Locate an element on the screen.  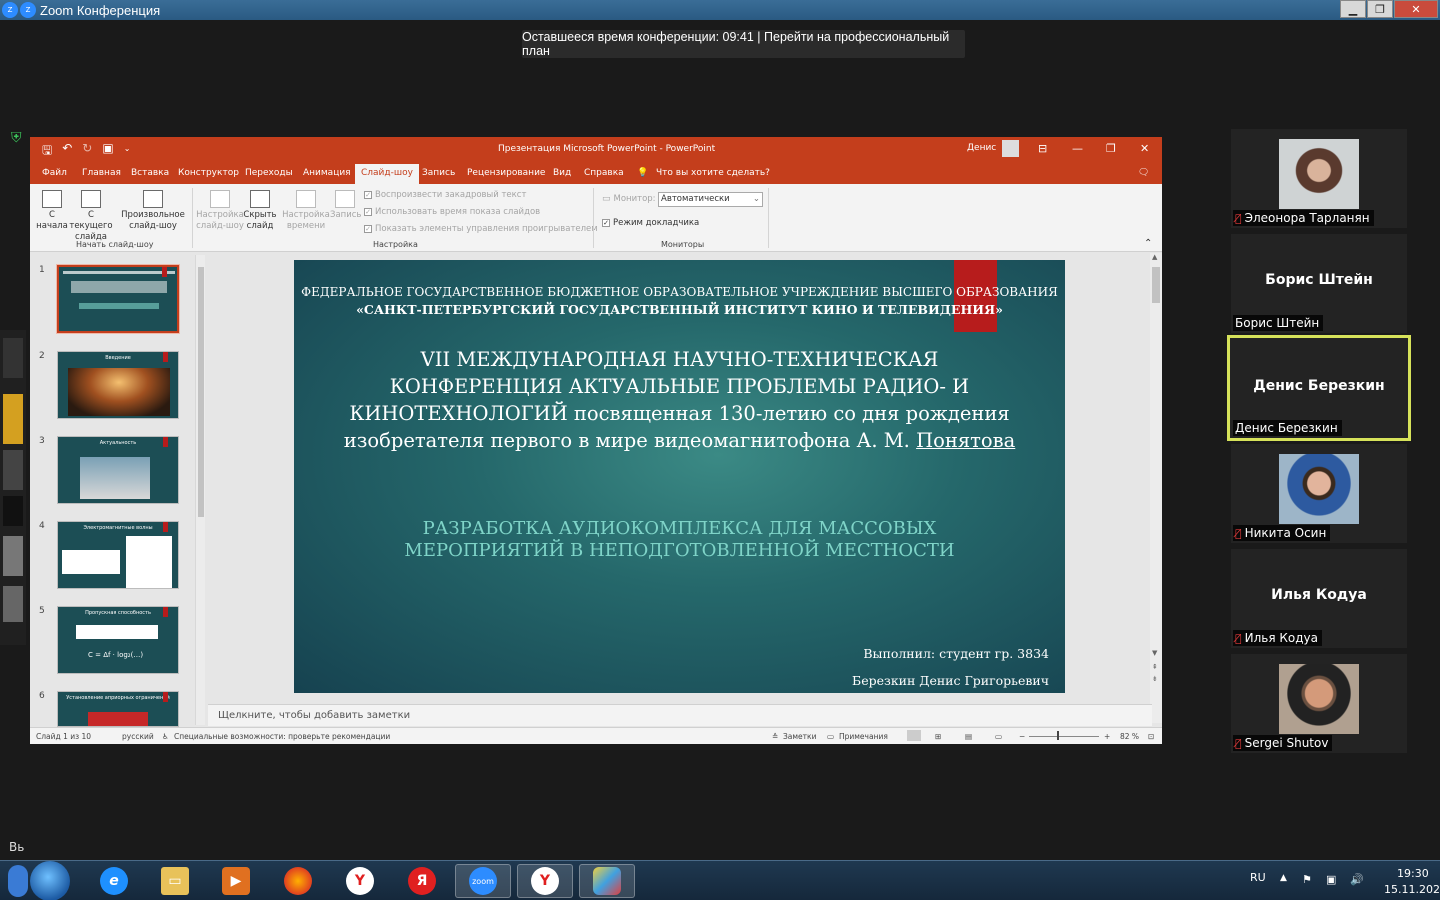
participant-tile: 🎙̸ Элеонора Тарланян is located at coordinates (1319, 178).